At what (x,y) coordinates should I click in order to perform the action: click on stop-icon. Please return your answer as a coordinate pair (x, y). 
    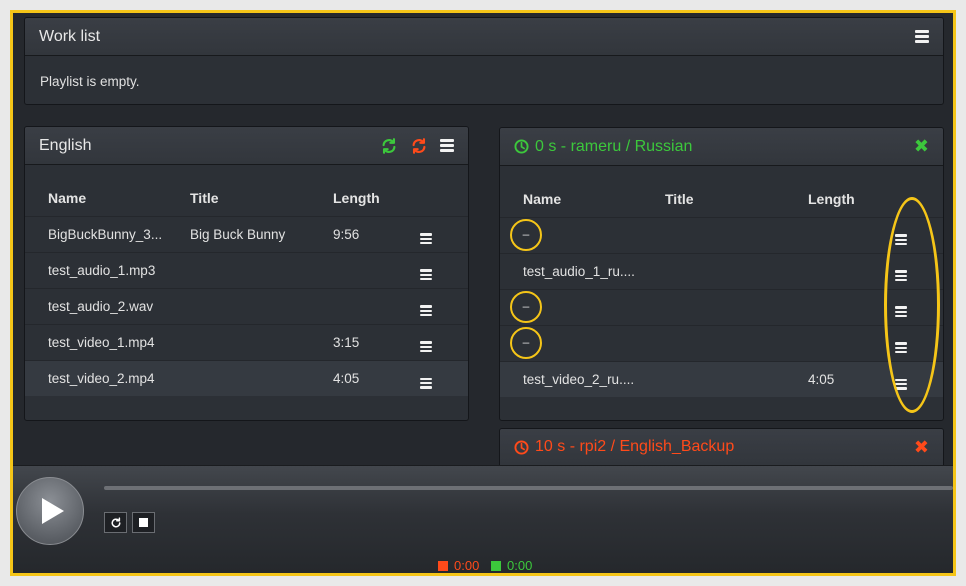
    Looking at the image, I should click on (143, 522).